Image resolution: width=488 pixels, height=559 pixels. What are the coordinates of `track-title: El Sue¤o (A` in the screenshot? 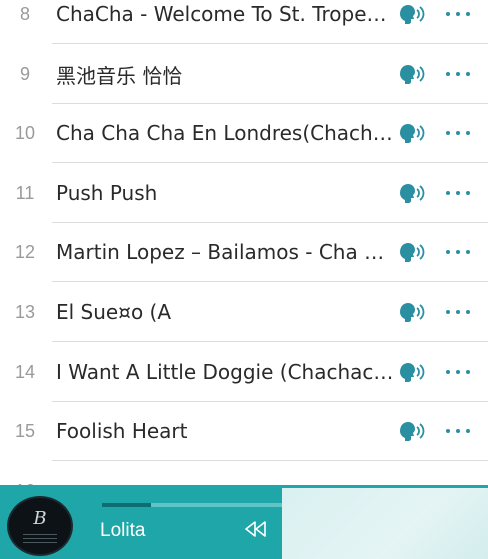 It's located at (114, 312).